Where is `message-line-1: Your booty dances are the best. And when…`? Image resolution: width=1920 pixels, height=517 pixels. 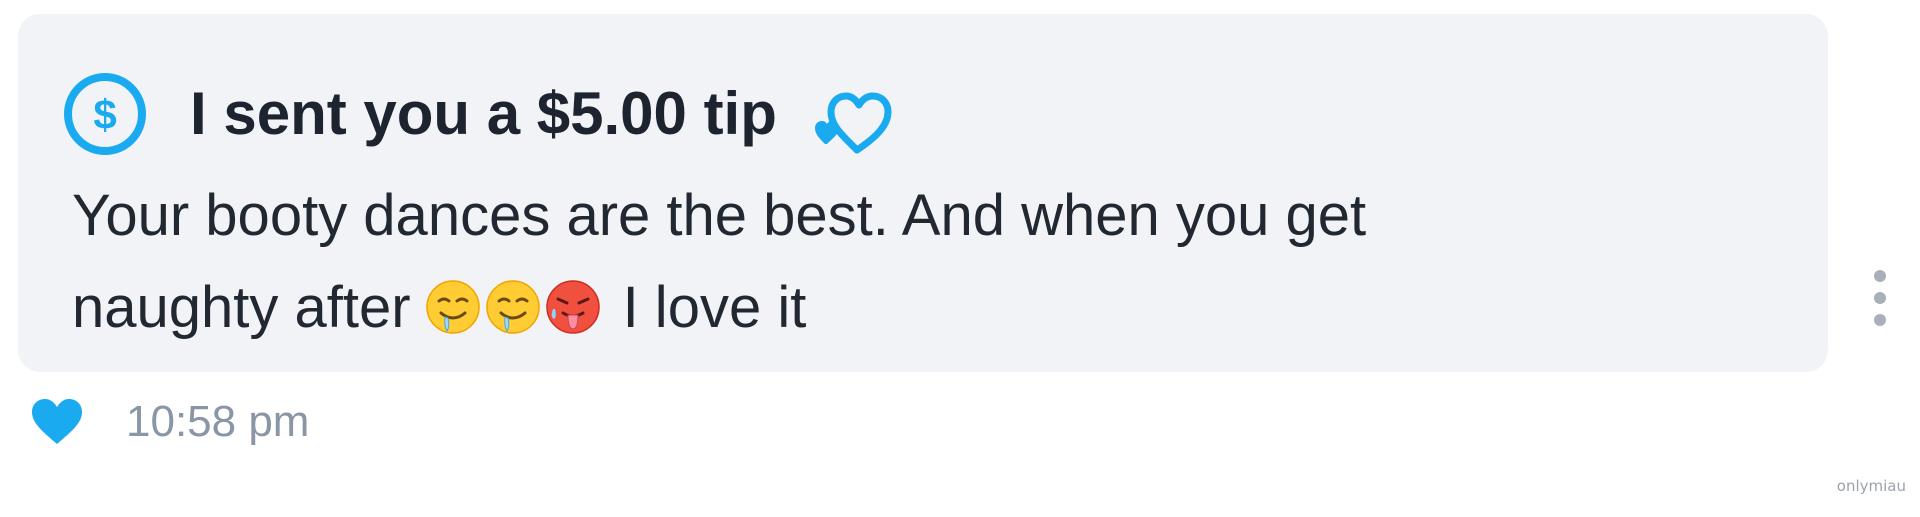 message-line-1: Your booty dances are the best. And when… is located at coordinates (719, 215).